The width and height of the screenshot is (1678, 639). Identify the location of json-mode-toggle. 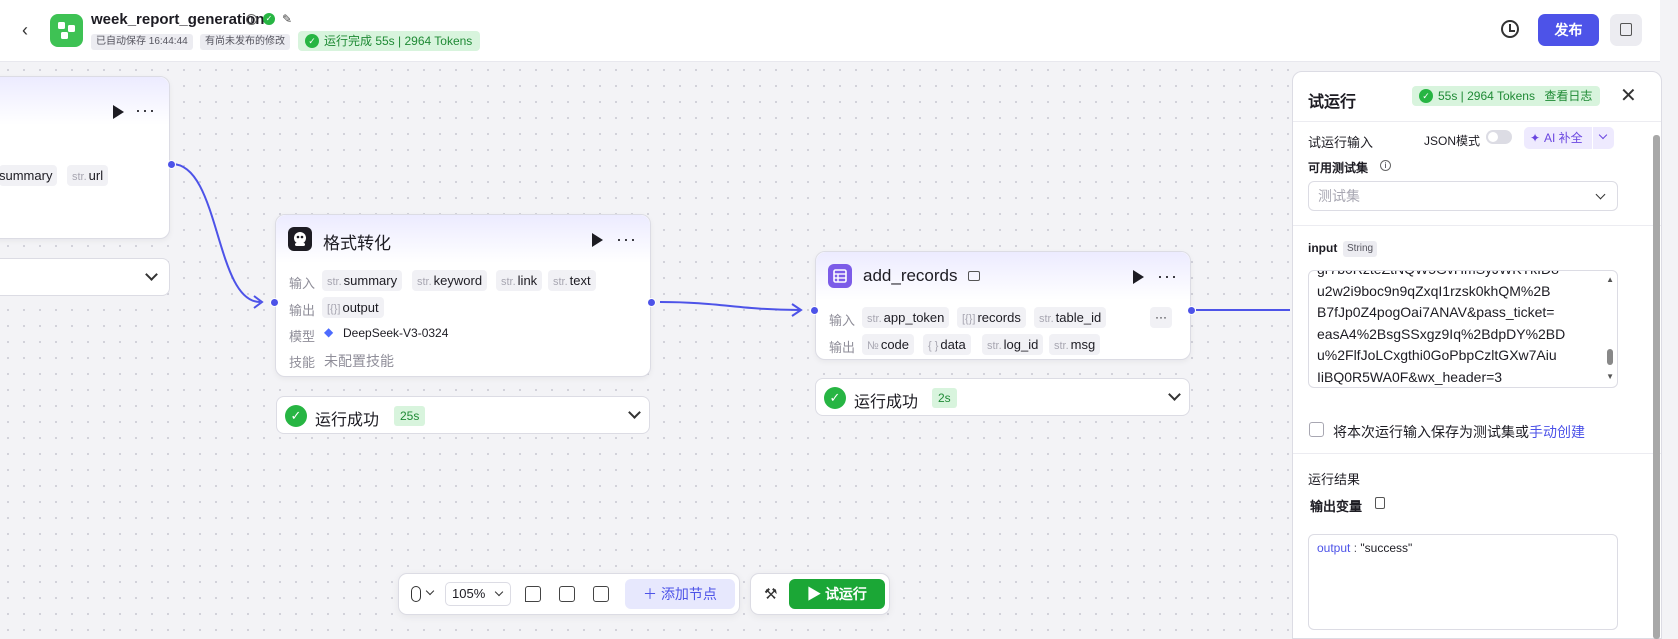
(1499, 137).